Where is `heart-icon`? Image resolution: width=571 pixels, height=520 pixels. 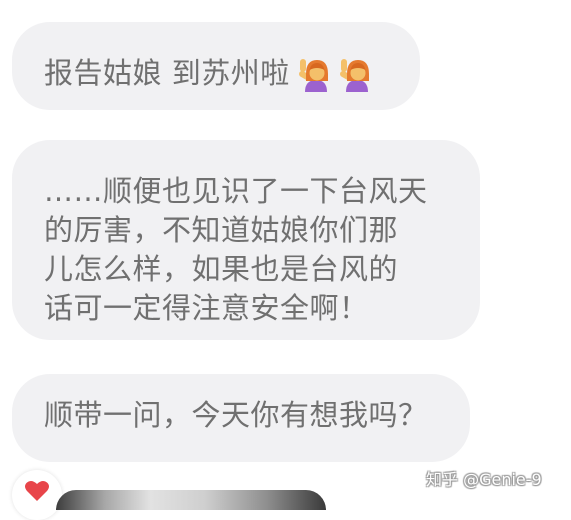
heart-icon is located at coordinates (37, 491).